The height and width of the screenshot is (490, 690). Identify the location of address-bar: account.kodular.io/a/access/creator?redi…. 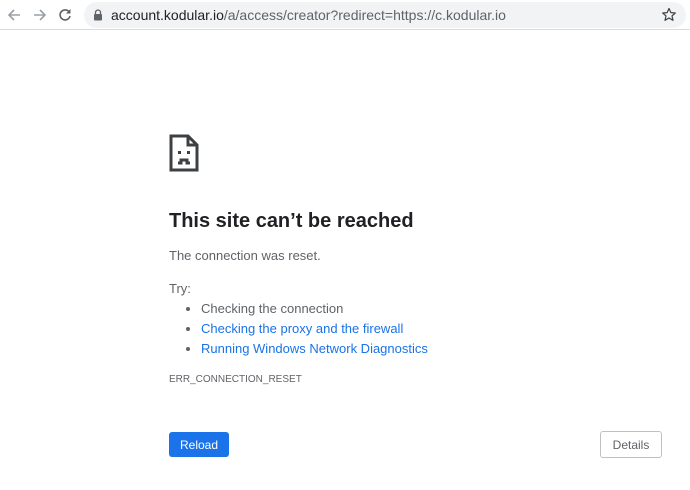
(385, 15).